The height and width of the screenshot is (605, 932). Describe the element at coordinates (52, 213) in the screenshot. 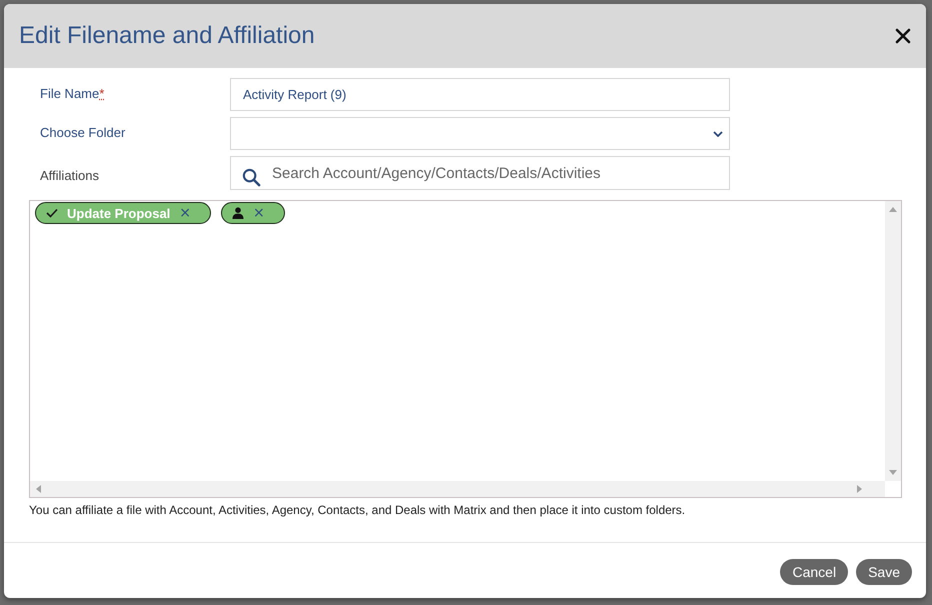

I see `check-icon` at that location.